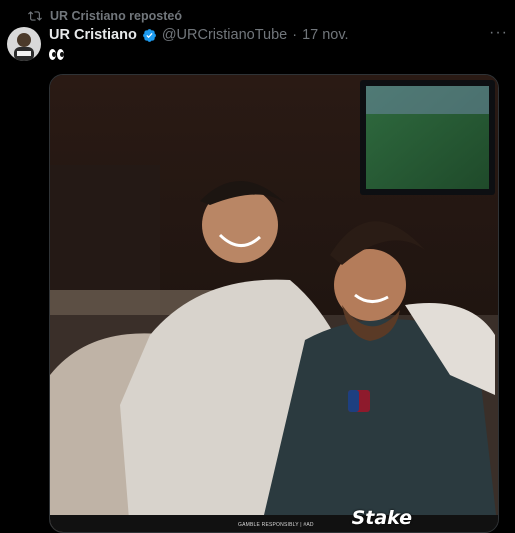 The height and width of the screenshot is (533, 515). What do you see at coordinates (381, 518) in the screenshot?
I see `stake-logo: Stake` at bounding box center [381, 518].